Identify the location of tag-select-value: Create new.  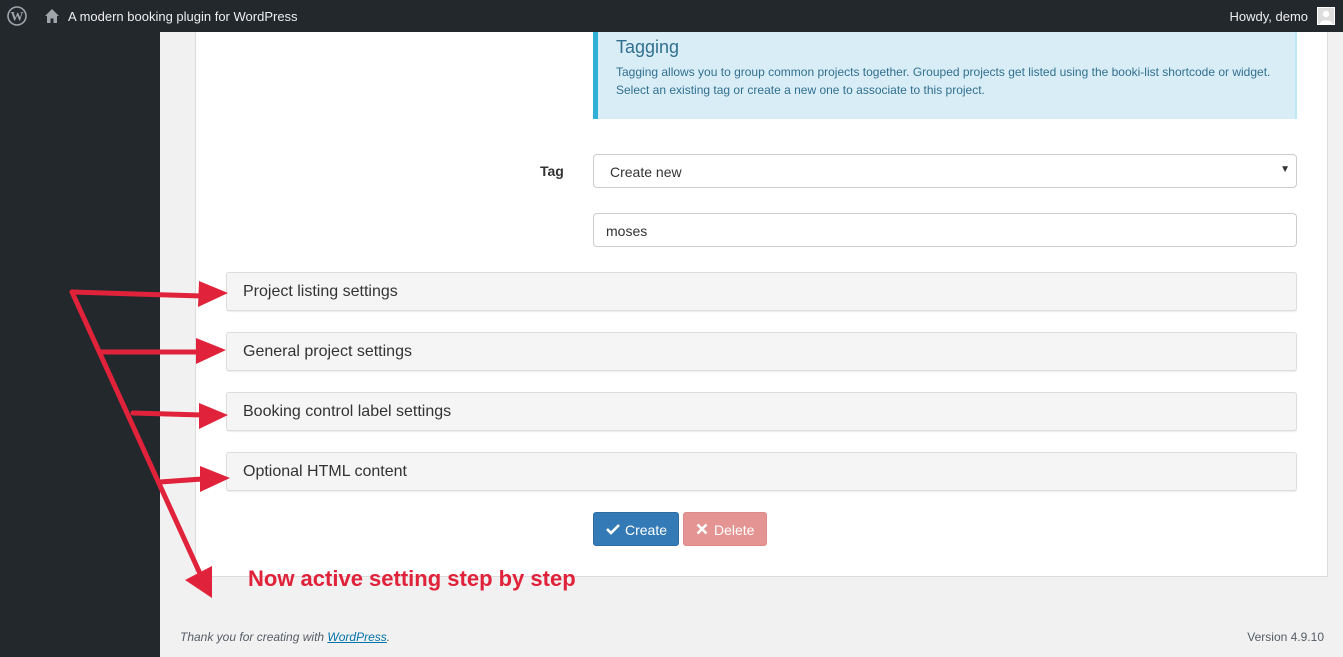
(646, 172).